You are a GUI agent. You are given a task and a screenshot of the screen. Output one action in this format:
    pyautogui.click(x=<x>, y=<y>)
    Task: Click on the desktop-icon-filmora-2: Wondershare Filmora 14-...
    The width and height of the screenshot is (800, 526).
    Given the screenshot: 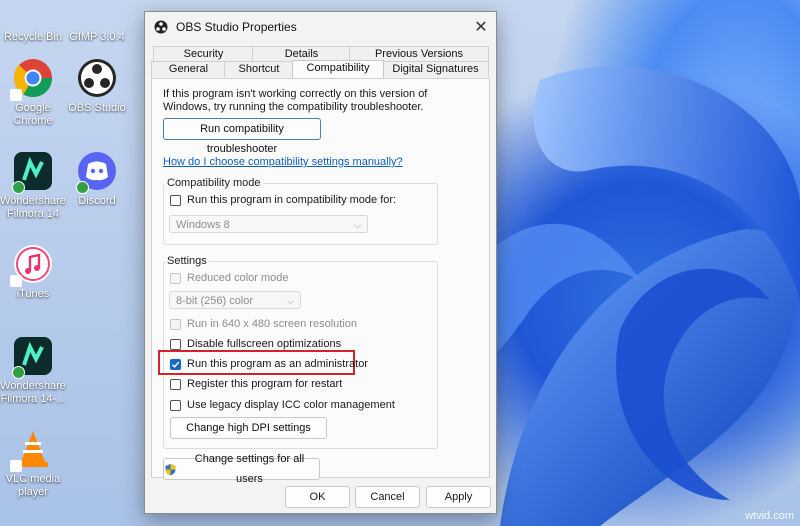 What is the action you would take?
    pyautogui.click(x=33, y=370)
    